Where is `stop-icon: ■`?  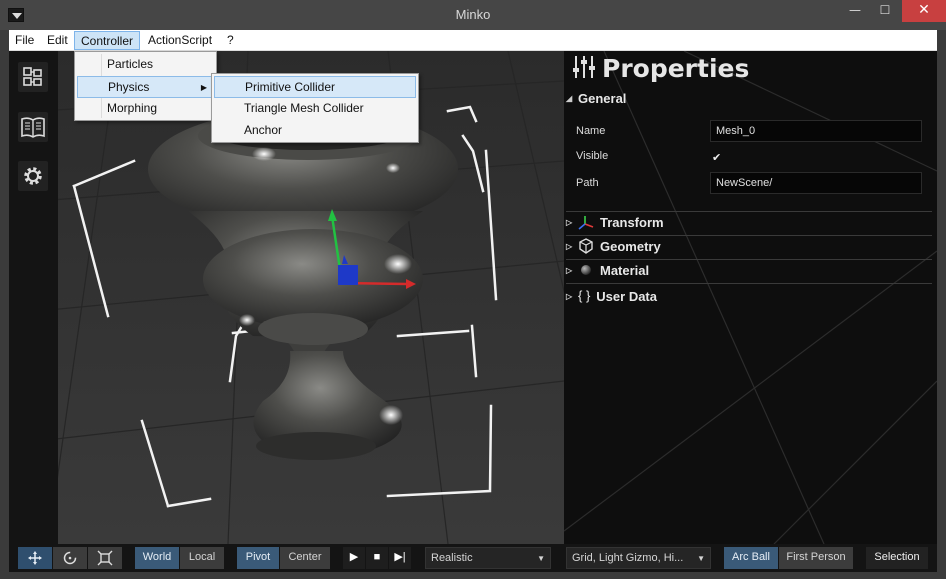
stop-icon: ■ is located at coordinates (377, 558).